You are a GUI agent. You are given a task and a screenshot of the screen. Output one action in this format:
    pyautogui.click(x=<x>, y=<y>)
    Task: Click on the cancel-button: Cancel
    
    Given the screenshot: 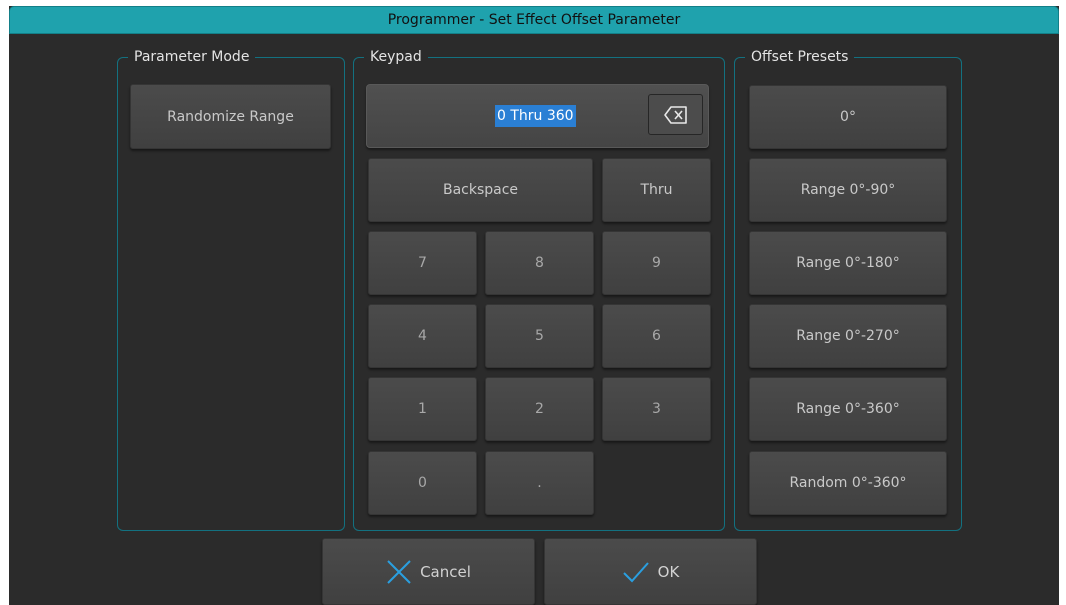 What is the action you would take?
    pyautogui.click(x=428, y=571)
    